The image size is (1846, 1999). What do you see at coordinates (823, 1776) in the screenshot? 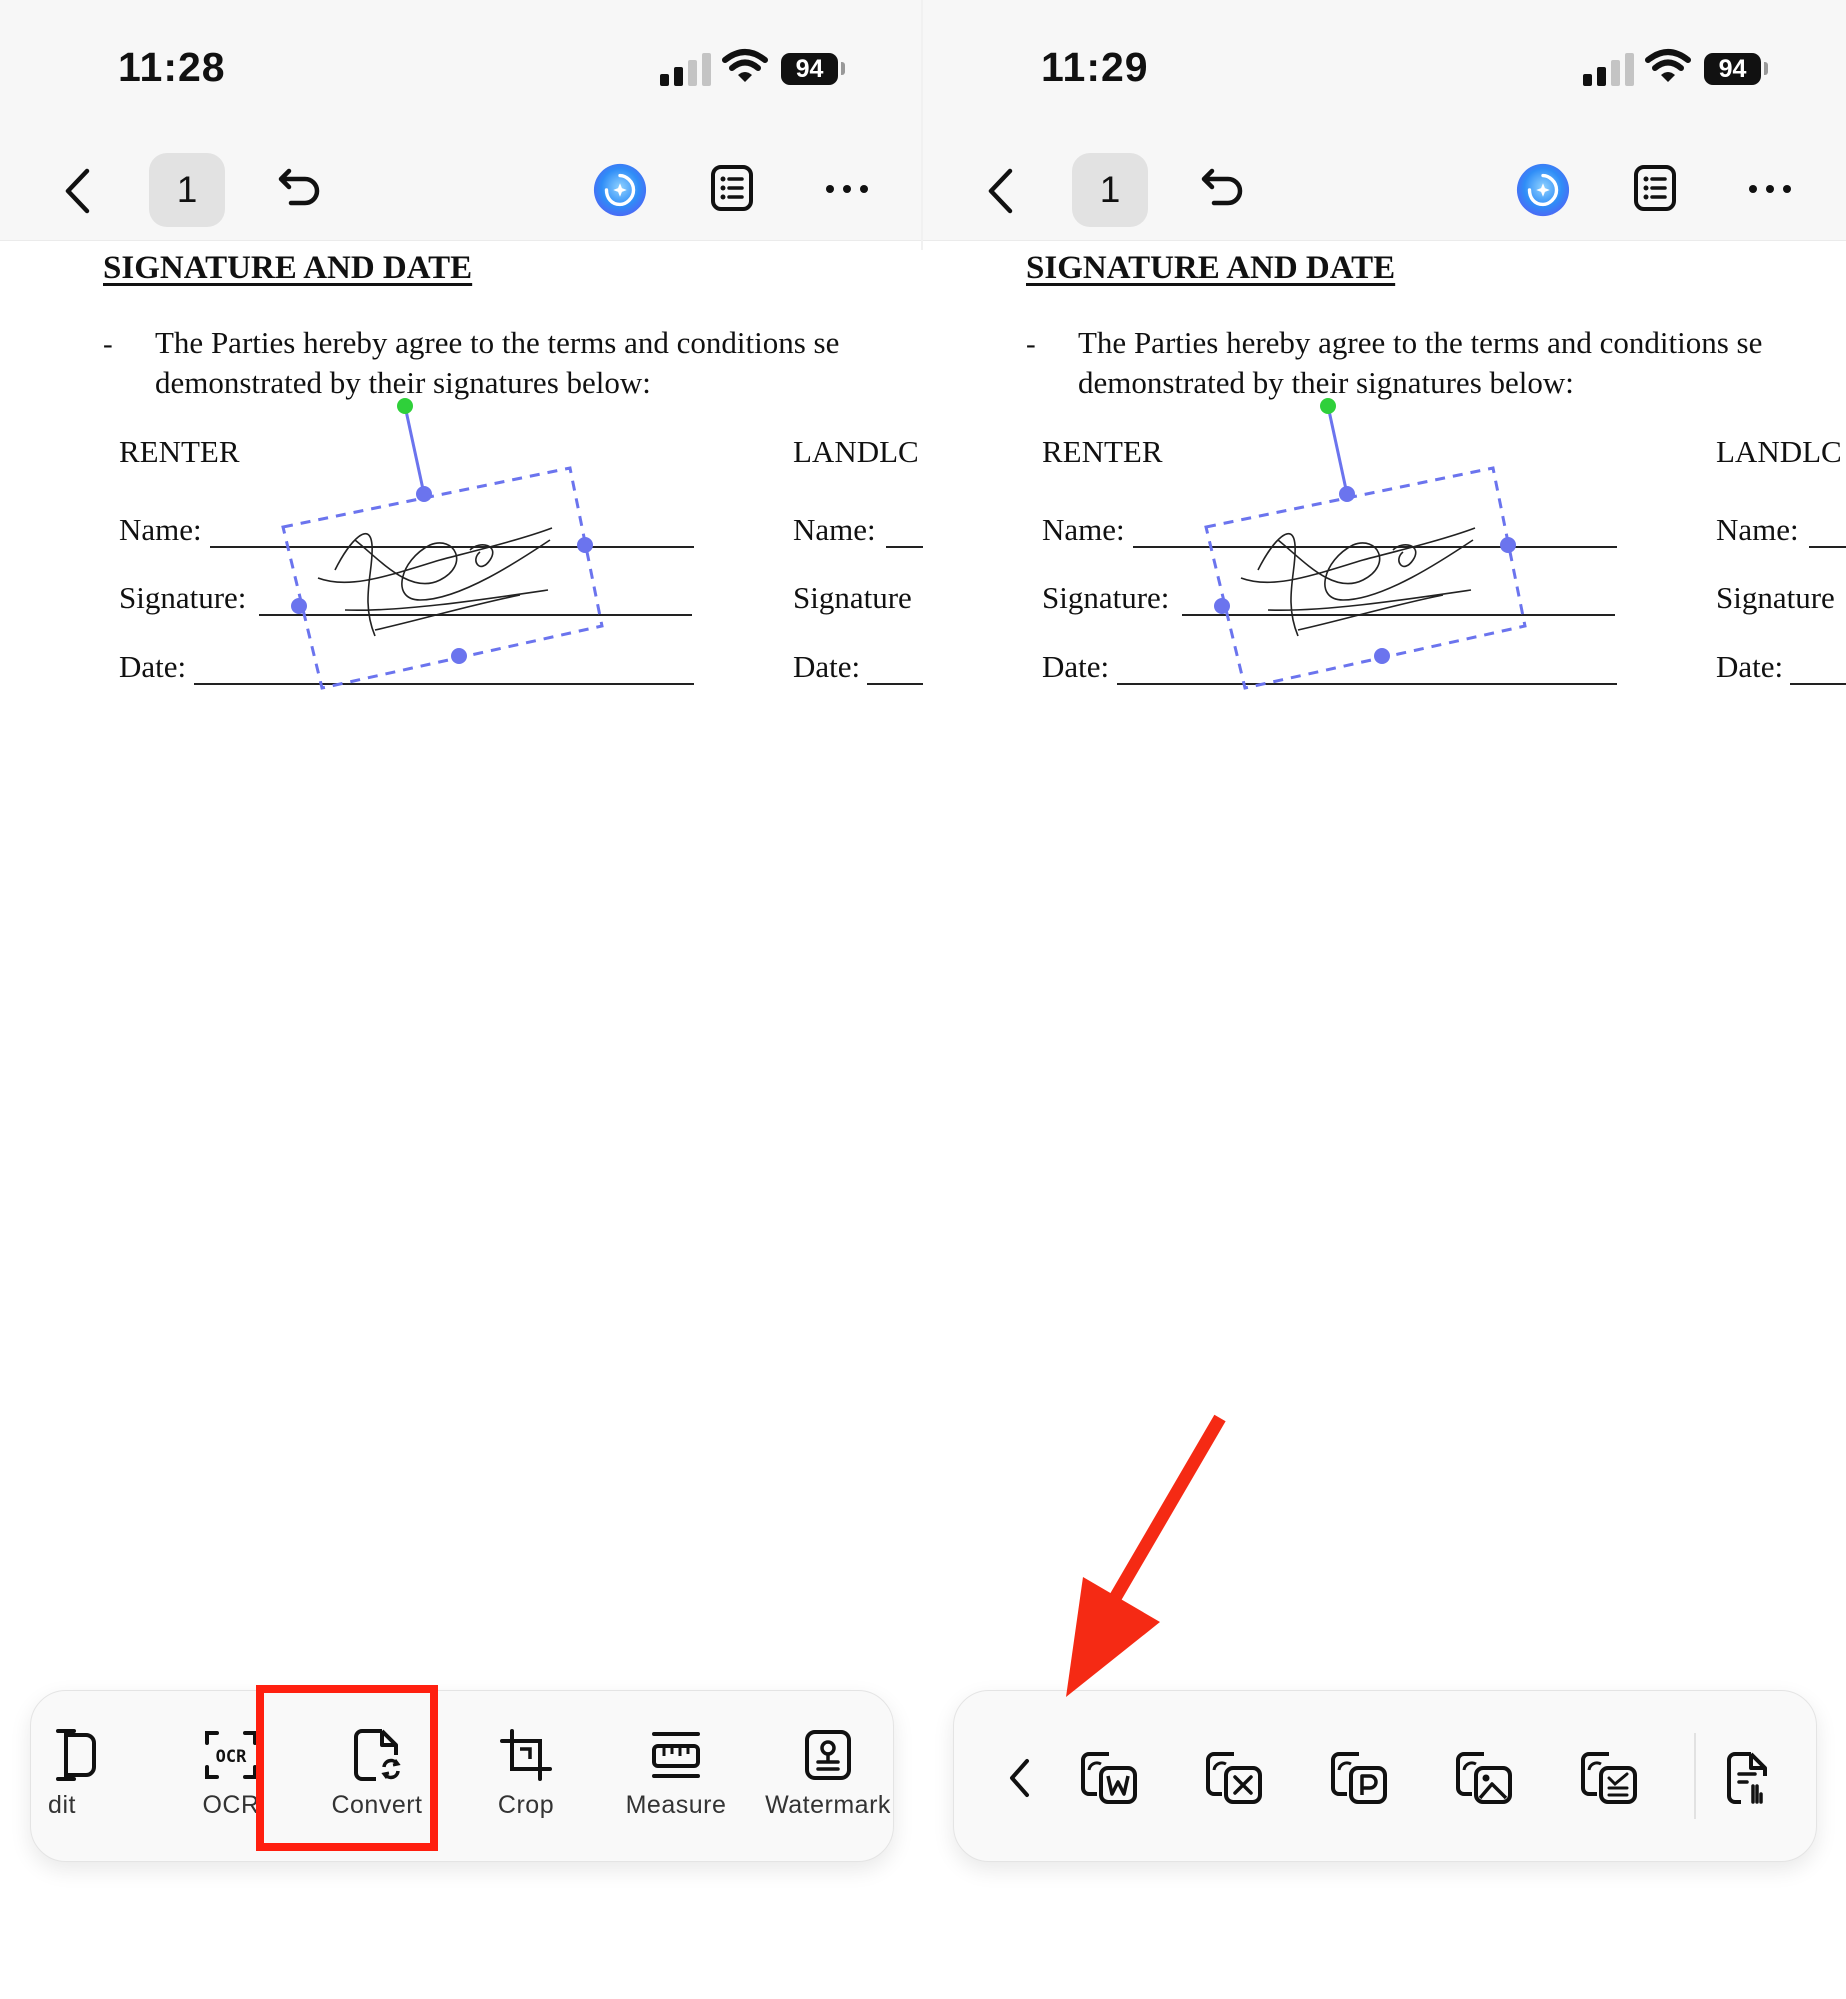
I see `tool-watermark: Watermark` at bounding box center [823, 1776].